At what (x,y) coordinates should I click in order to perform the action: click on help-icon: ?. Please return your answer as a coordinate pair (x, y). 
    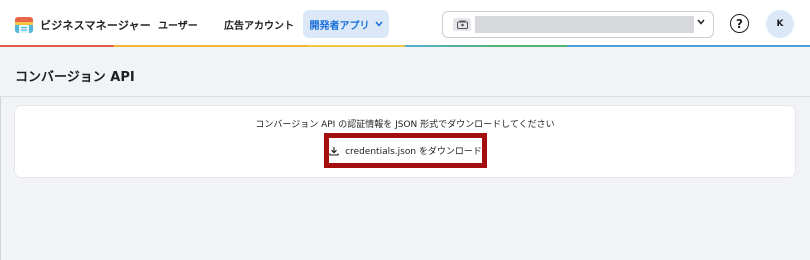
    Looking at the image, I should click on (739, 23).